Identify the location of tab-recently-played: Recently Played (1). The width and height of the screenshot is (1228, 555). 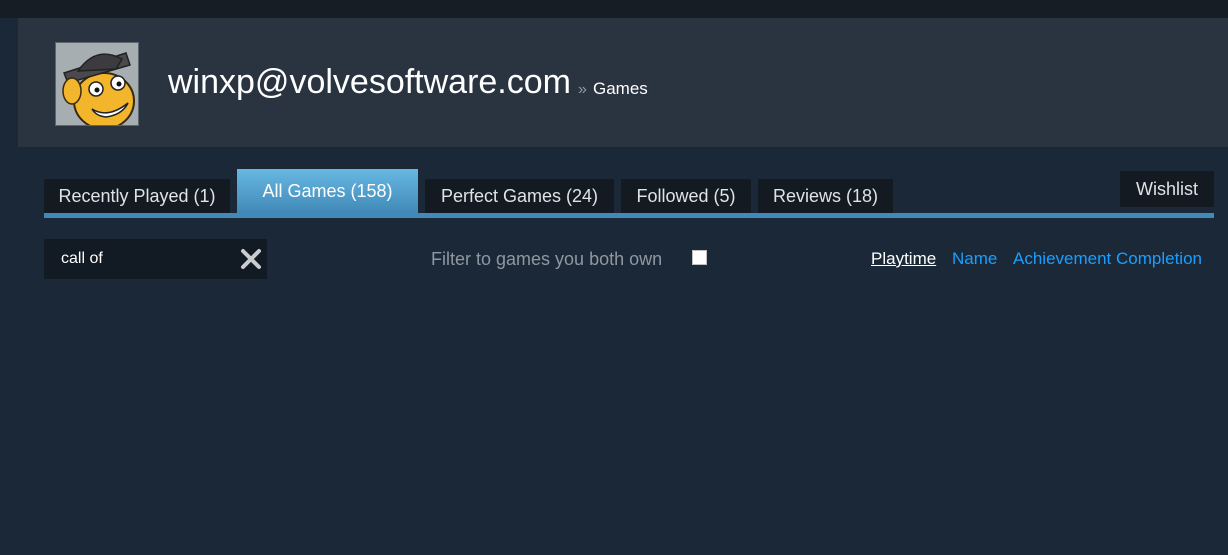
(137, 196).